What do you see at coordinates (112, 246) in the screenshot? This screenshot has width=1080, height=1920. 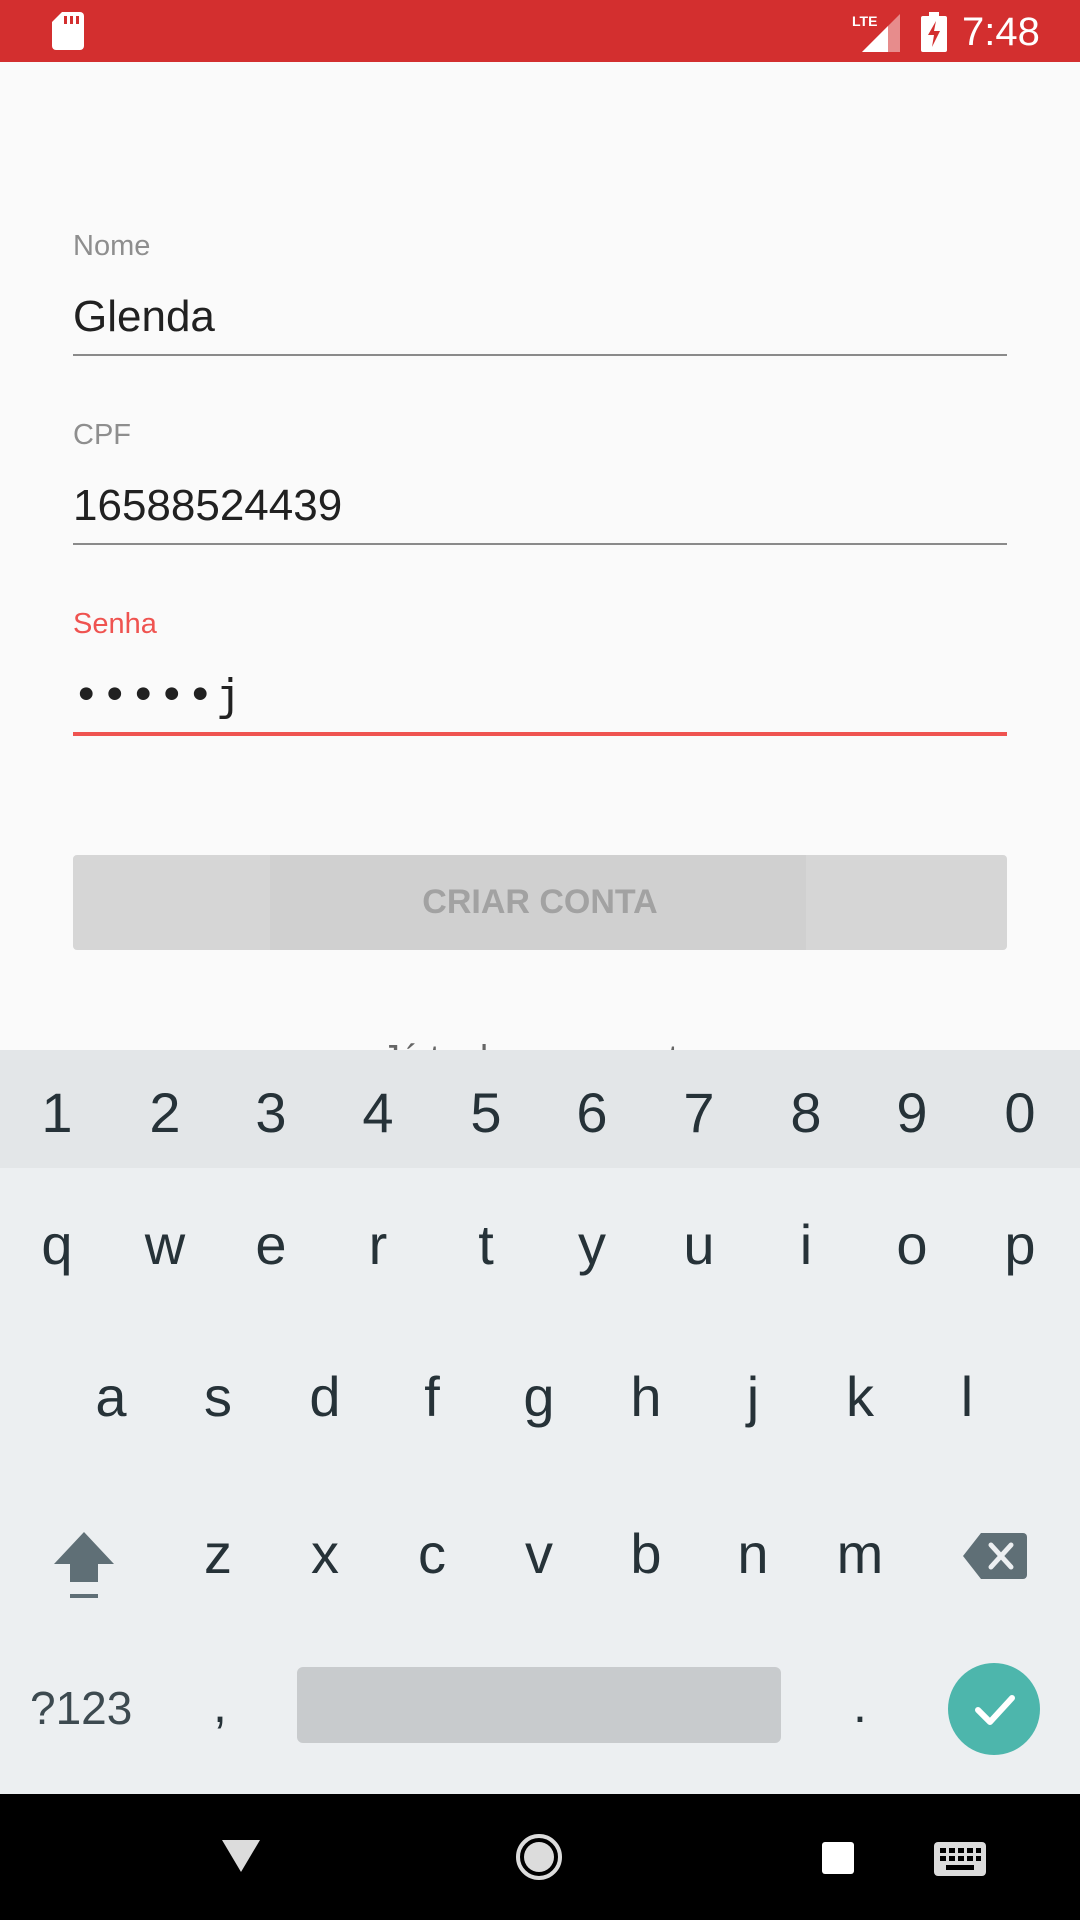 I see `name-label: Nome` at bounding box center [112, 246].